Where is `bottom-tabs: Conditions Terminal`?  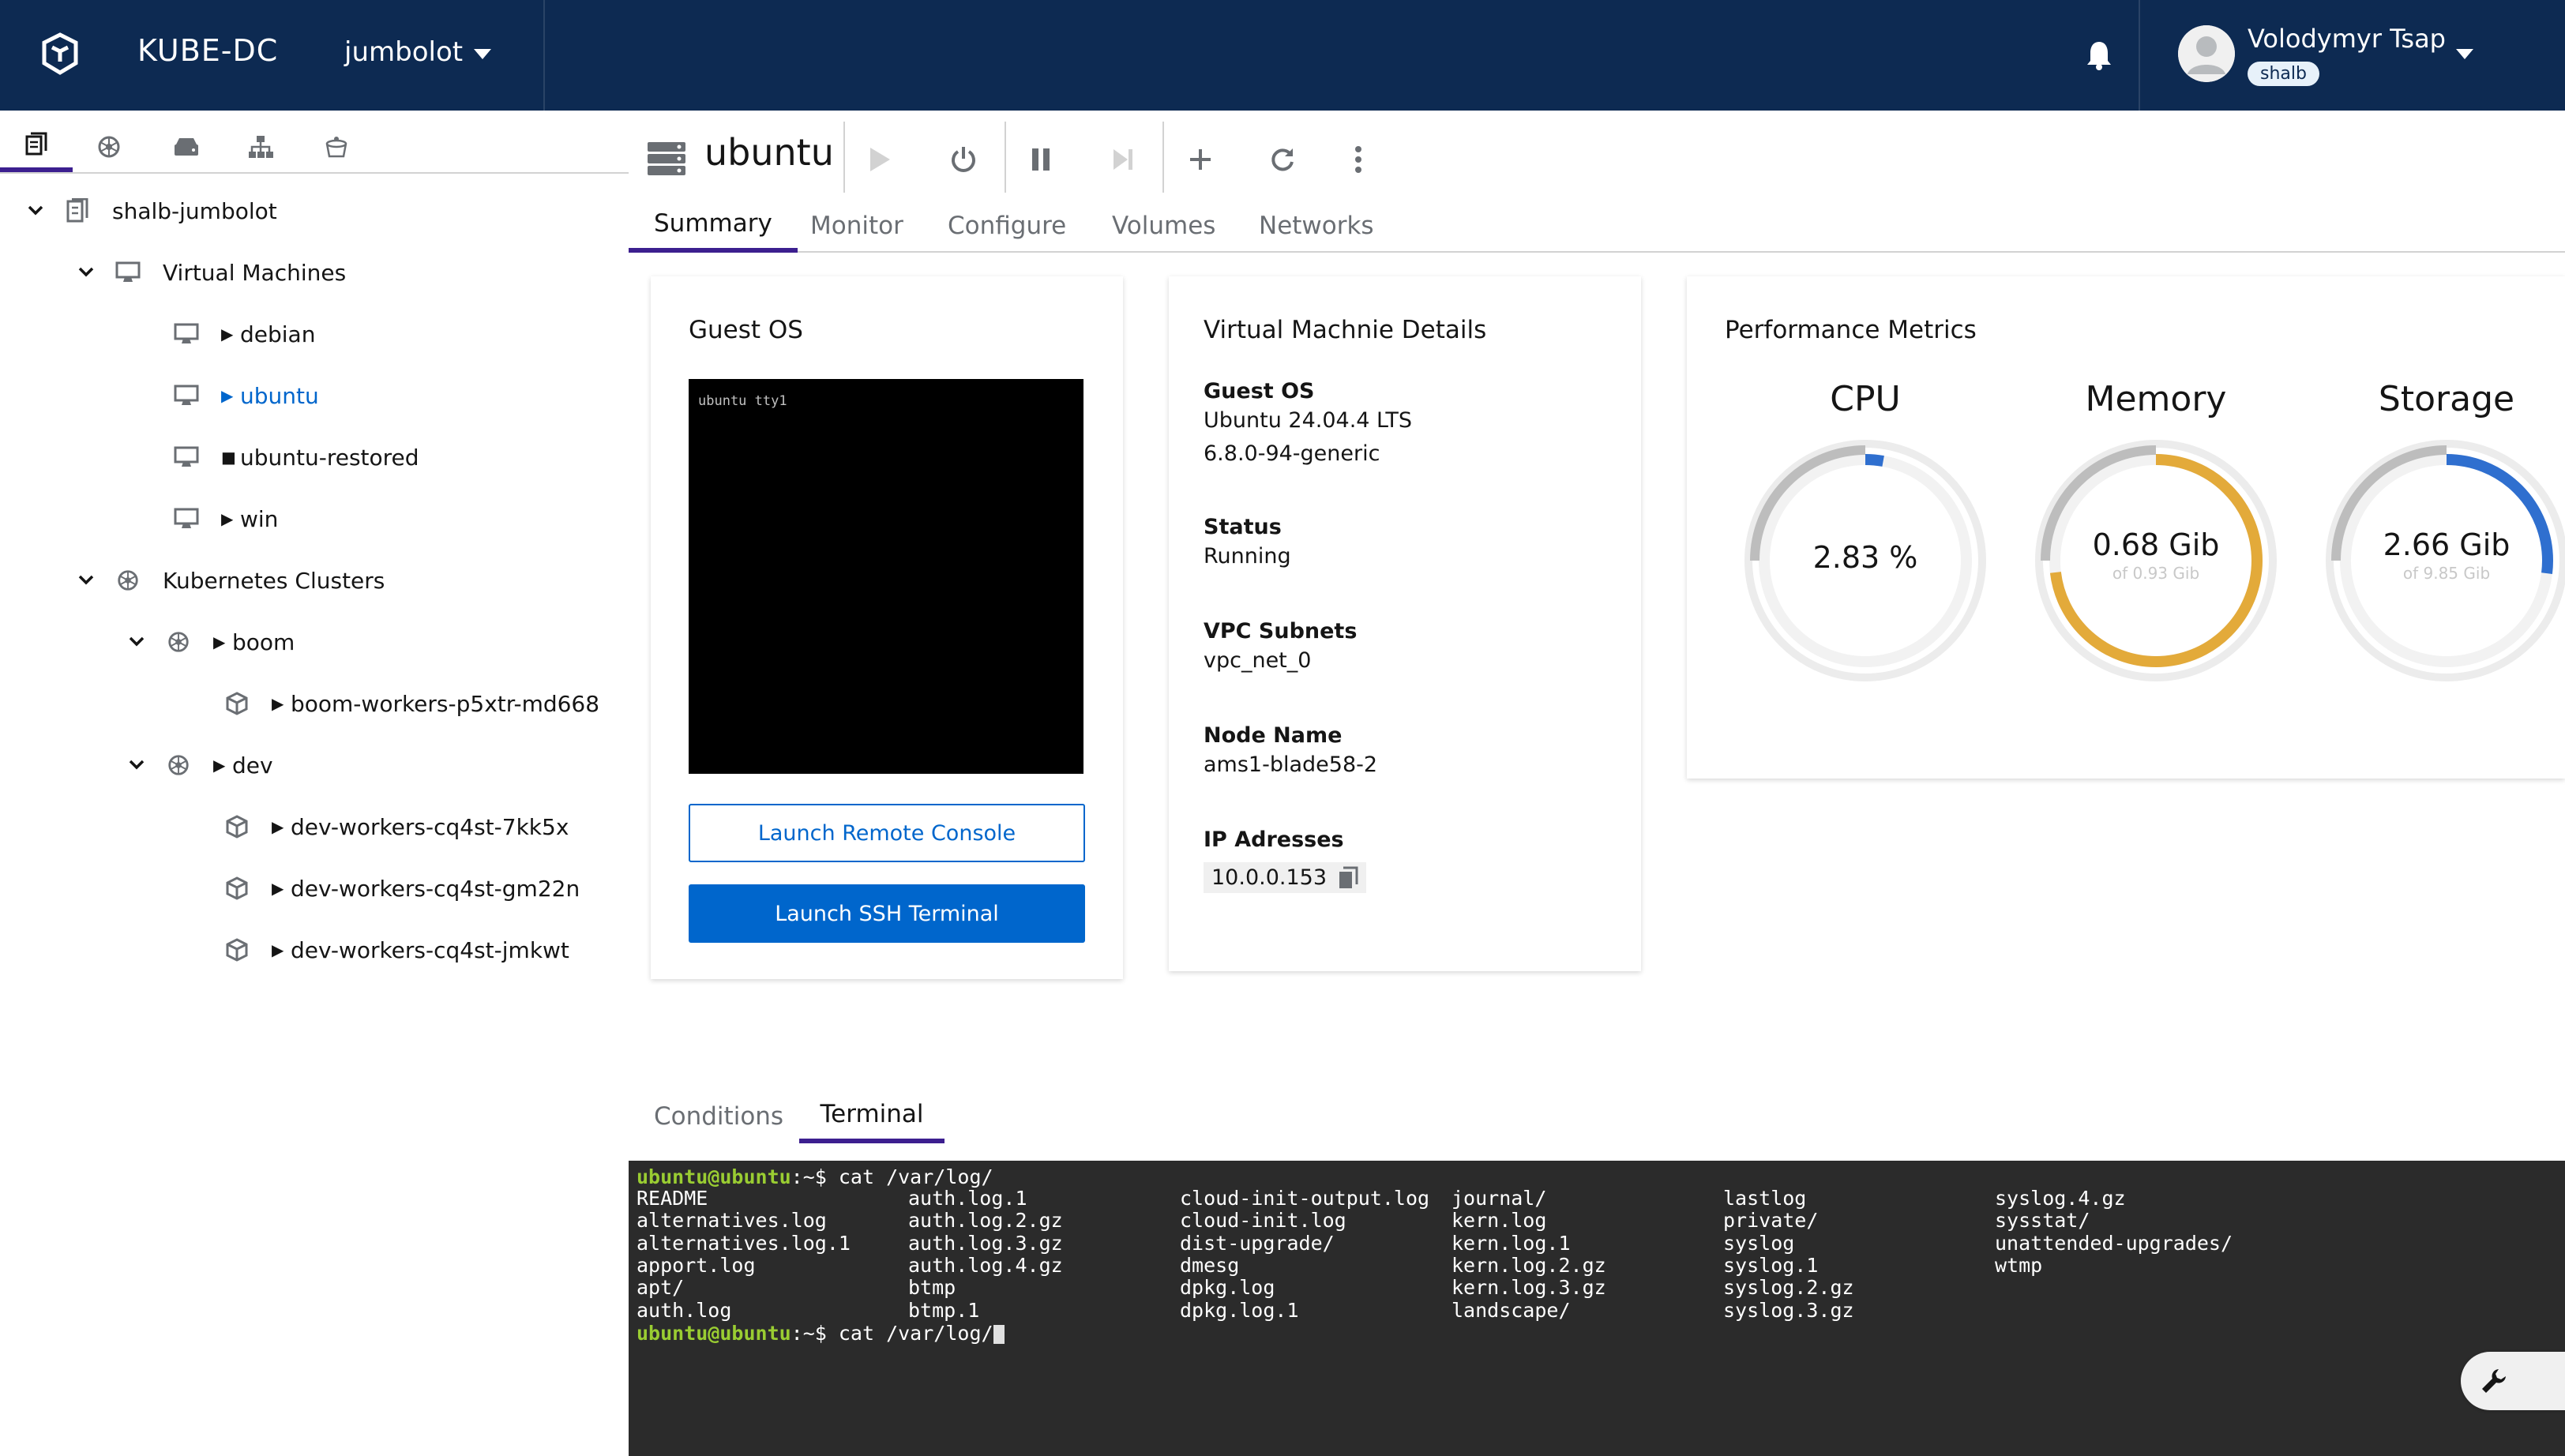
bottom-tabs: Conditions Terminal is located at coordinates (1597, 1119).